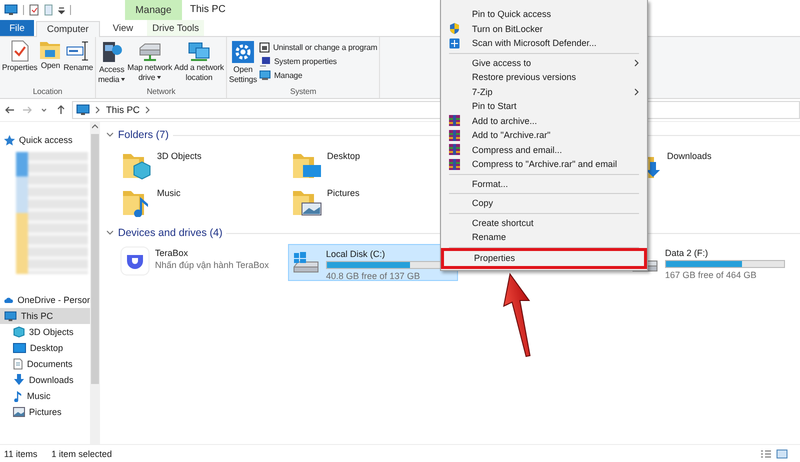  I want to click on picture-icon, so click(19, 412).